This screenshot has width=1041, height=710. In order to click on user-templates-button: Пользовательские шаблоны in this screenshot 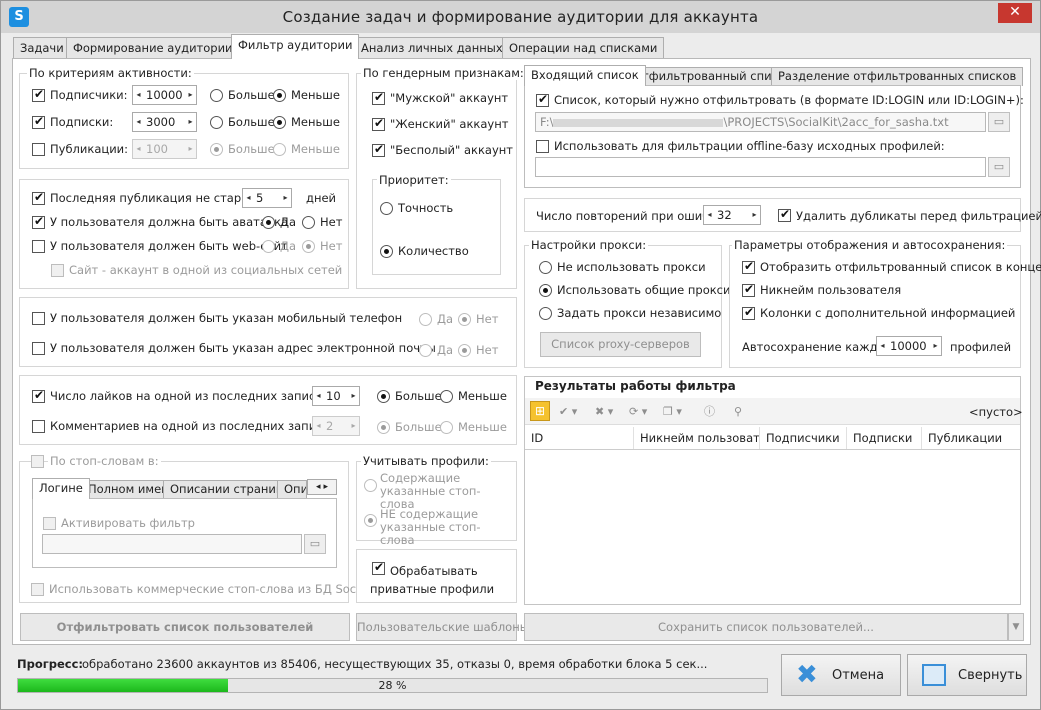, I will do `click(442, 627)`.